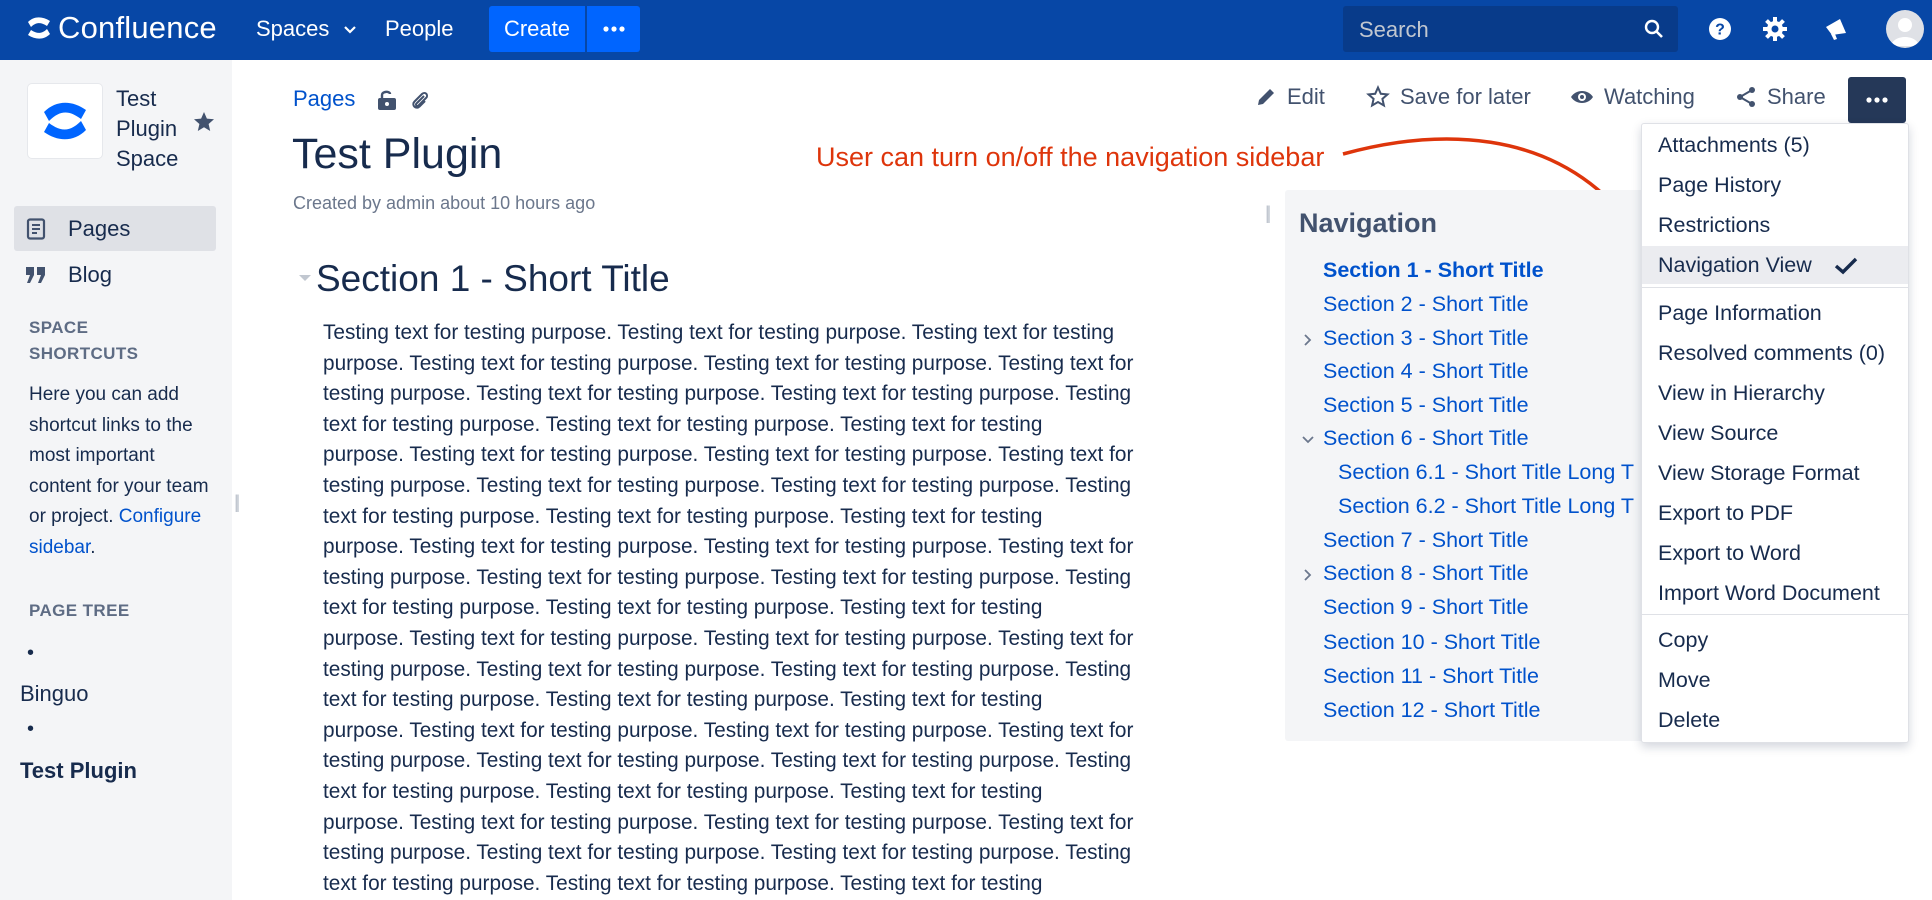  I want to click on create-more-button, so click(613, 29).